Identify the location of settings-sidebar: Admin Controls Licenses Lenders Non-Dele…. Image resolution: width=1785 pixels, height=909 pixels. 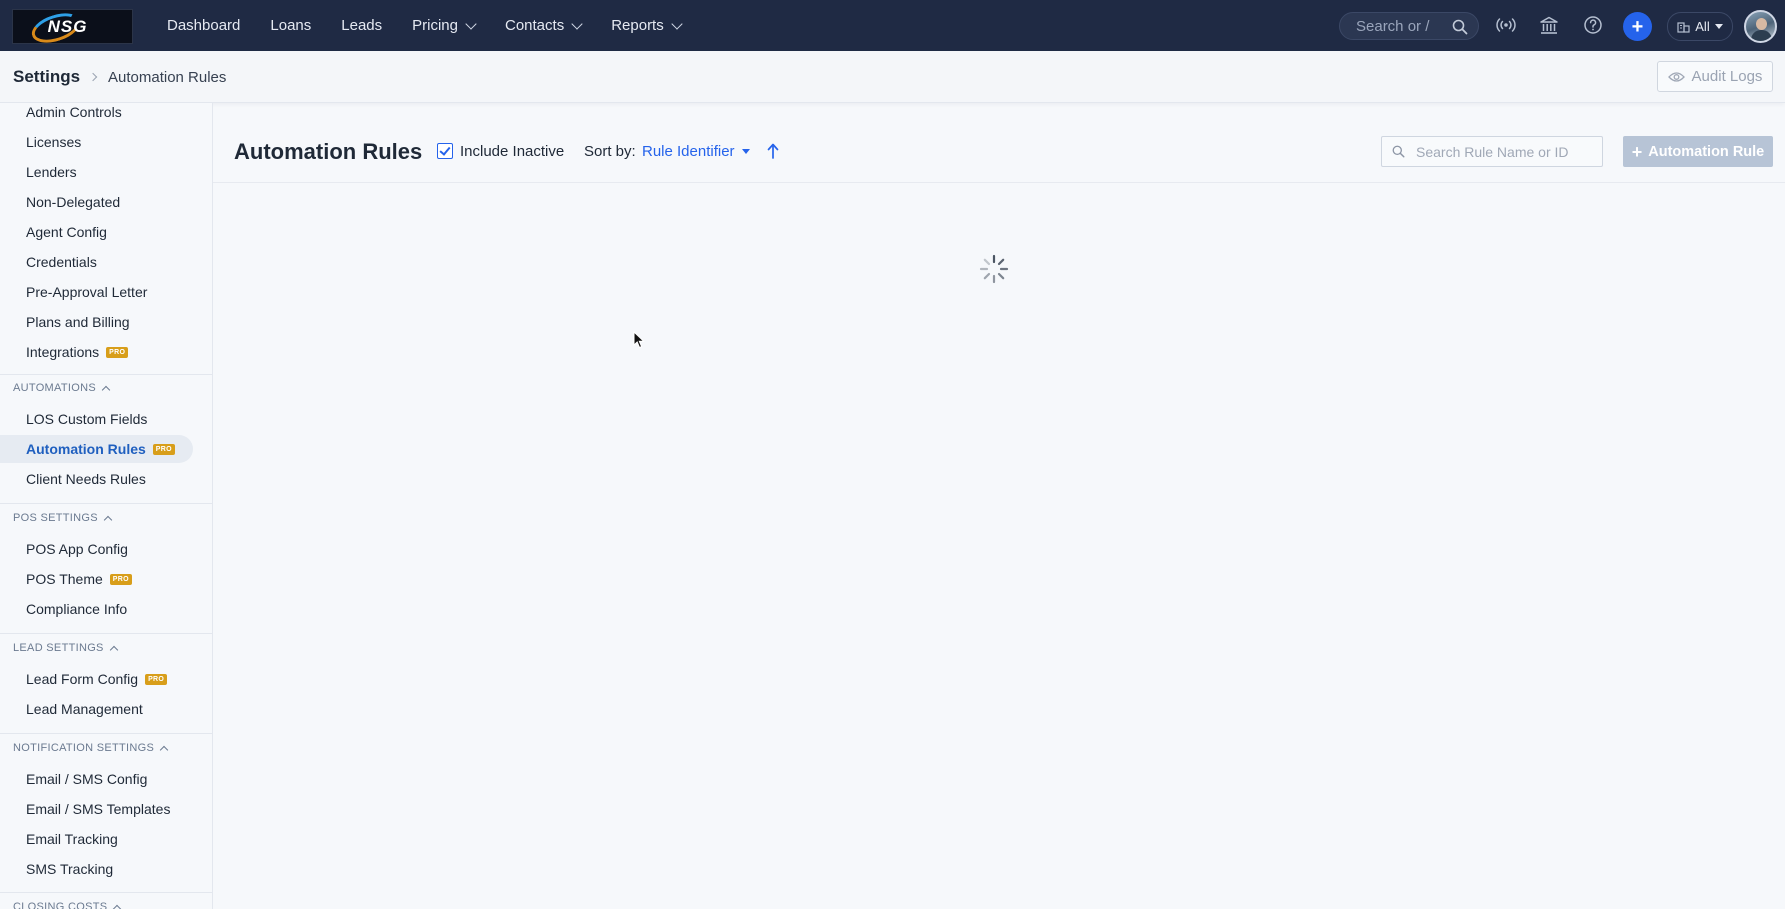
(106, 506).